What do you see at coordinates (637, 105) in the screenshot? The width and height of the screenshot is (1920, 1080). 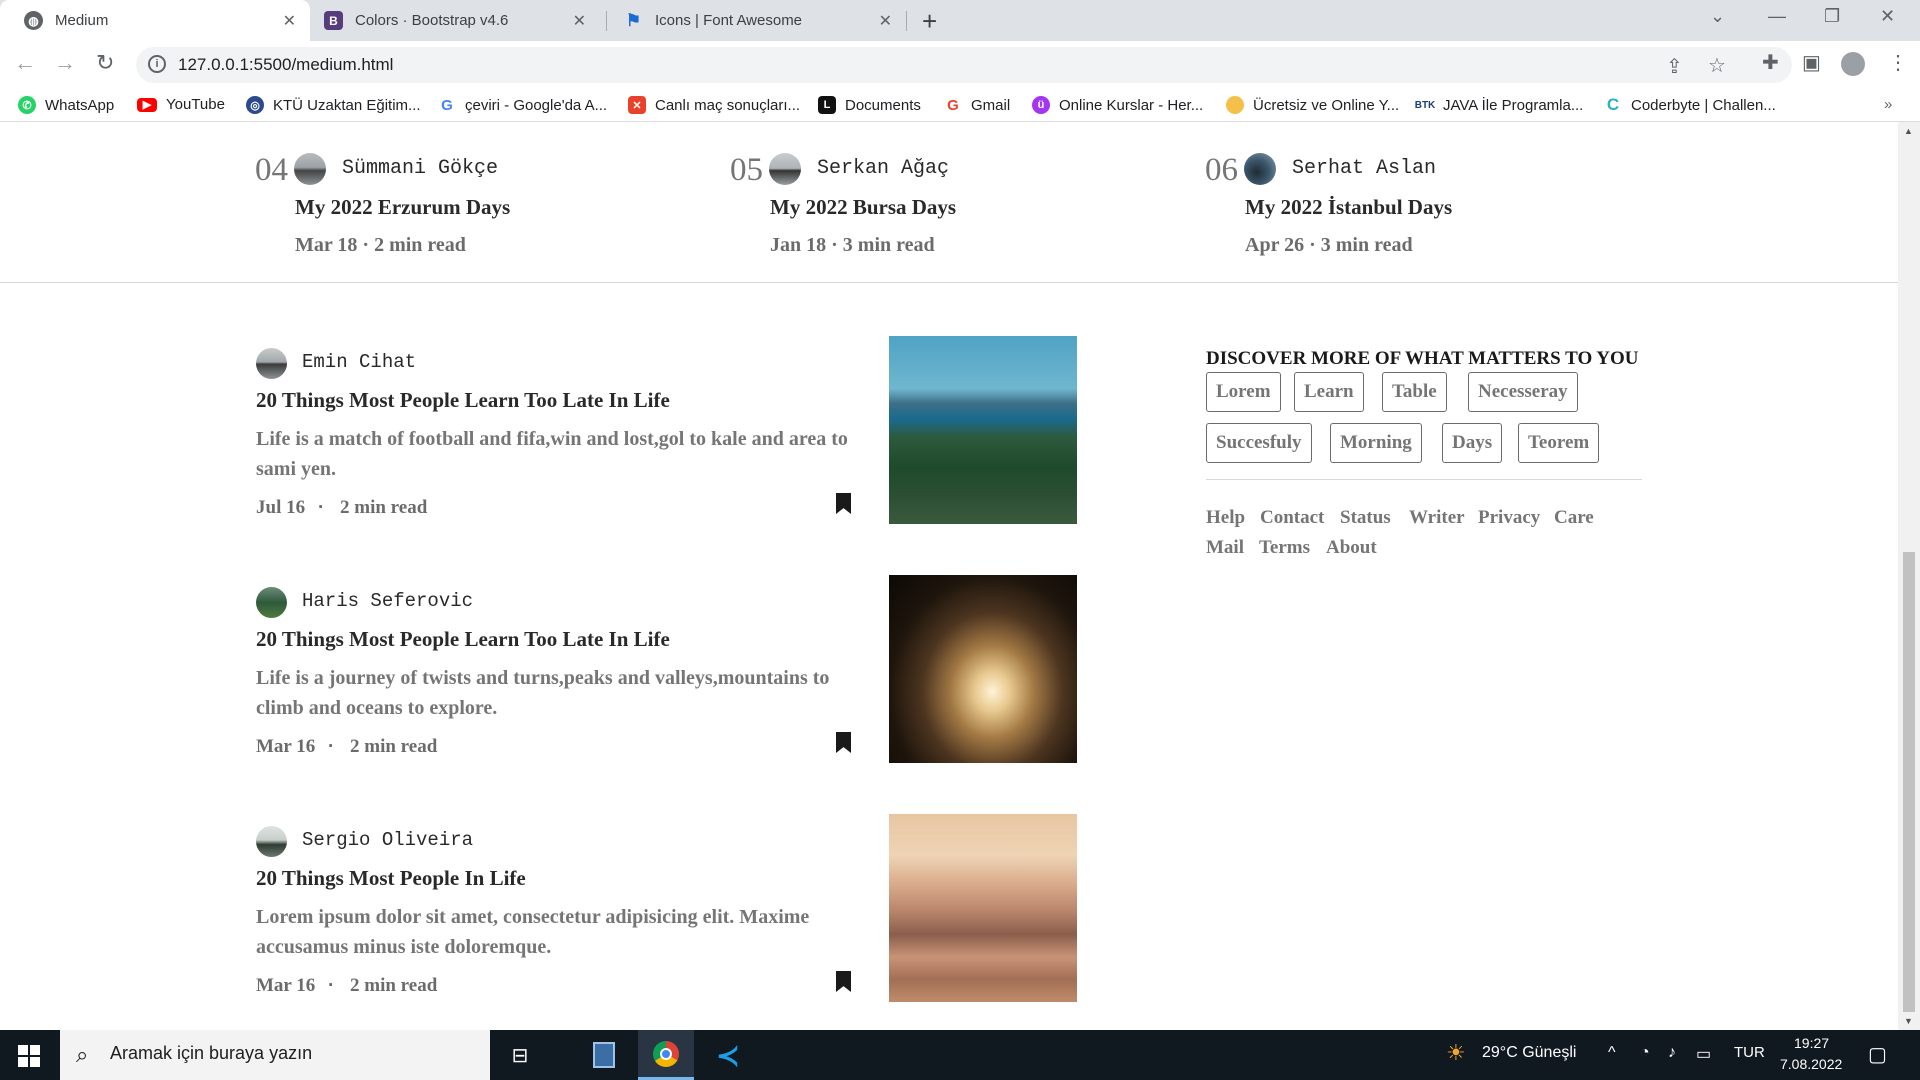 I see `livescore-icon: ✕` at bounding box center [637, 105].